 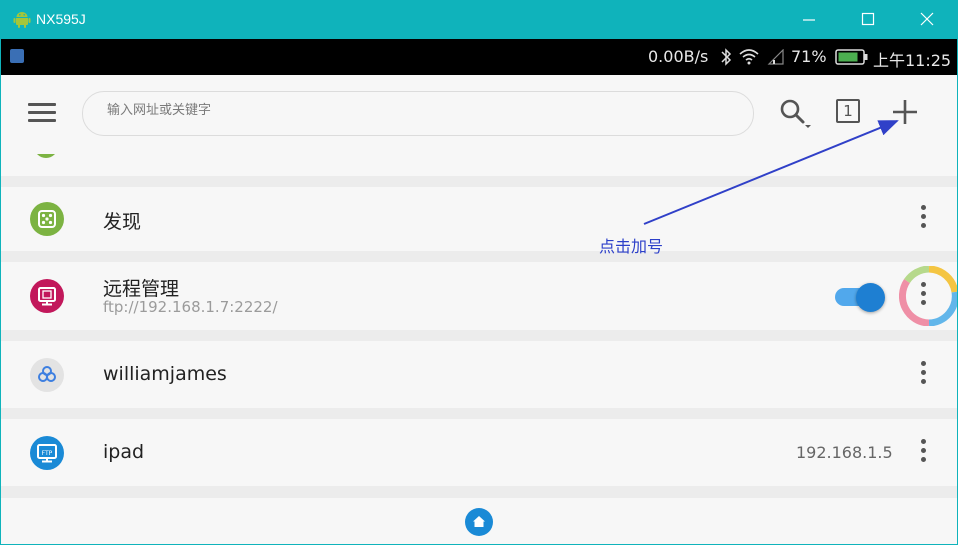 I want to click on annotation-arrow, so click(x=771, y=172).